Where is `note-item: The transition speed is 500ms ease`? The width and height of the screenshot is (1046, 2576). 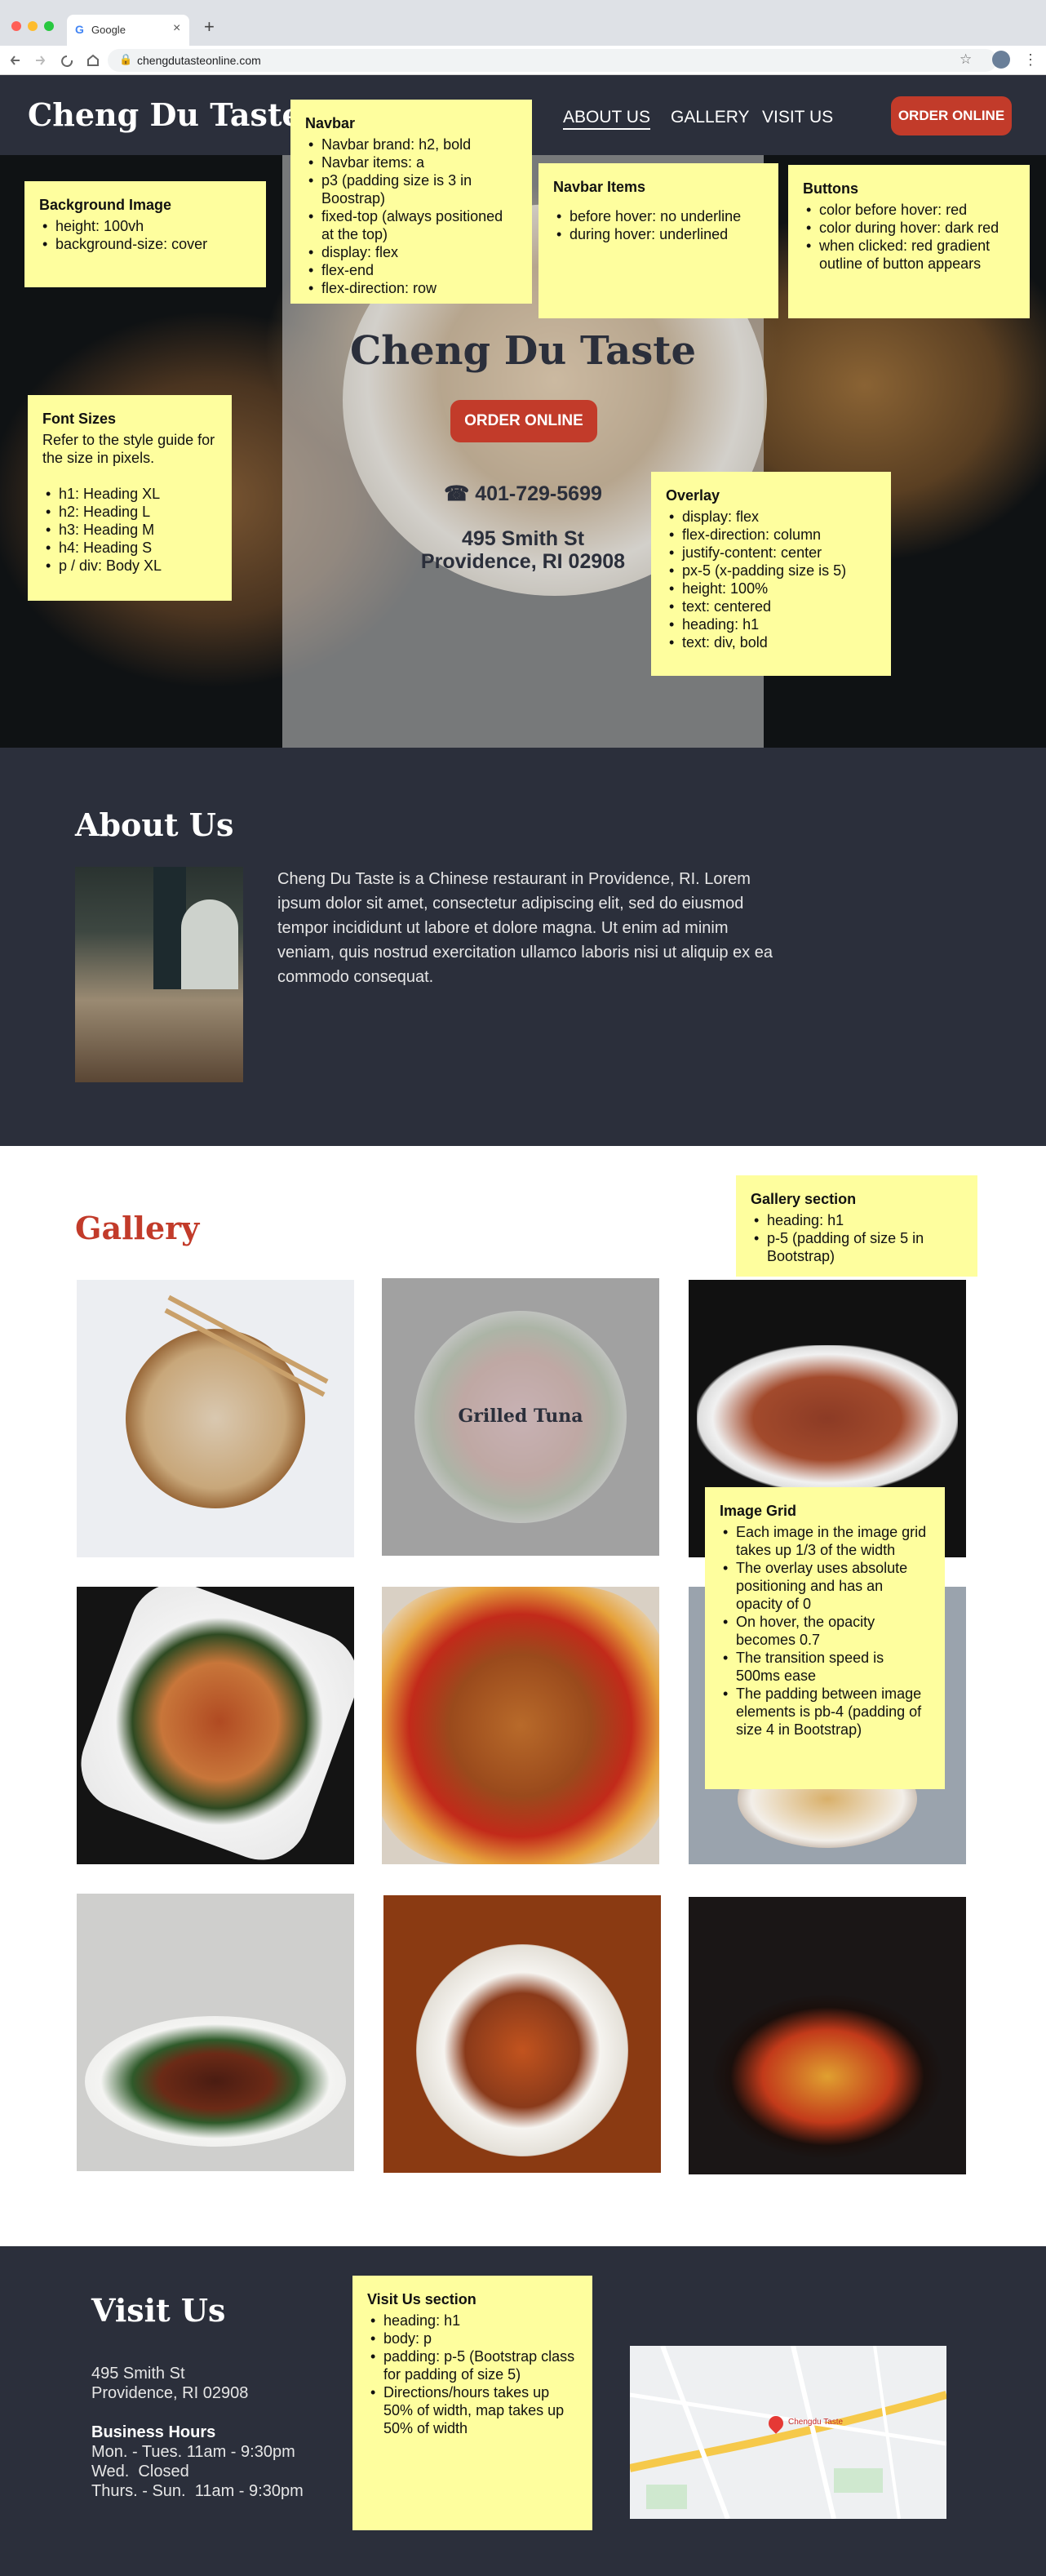 note-item: The transition speed is 500ms ease is located at coordinates (825, 1667).